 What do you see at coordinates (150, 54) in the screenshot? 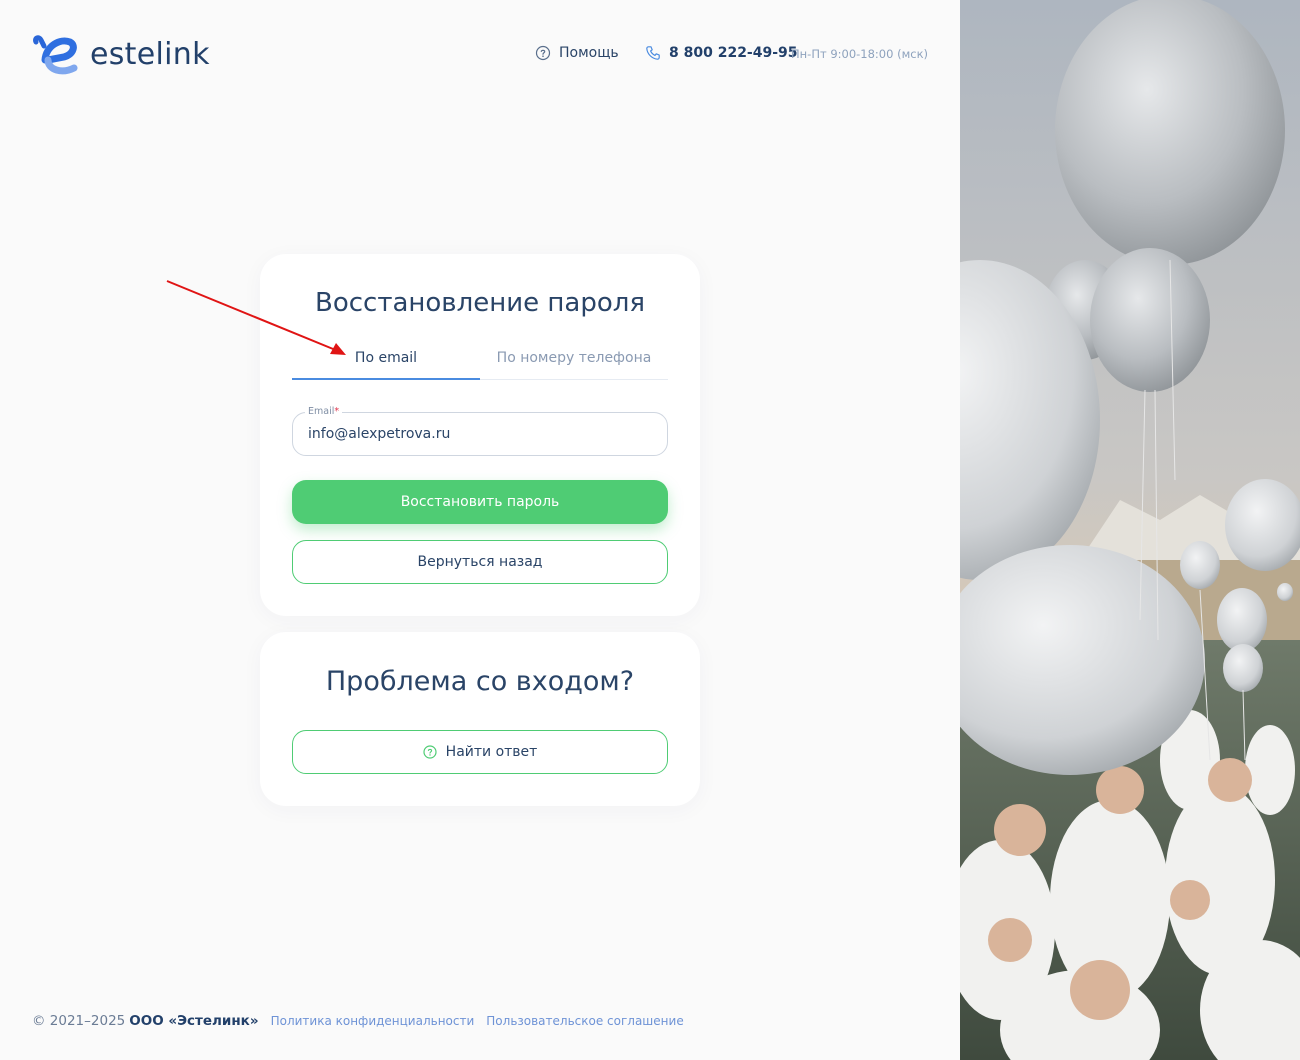
I see `logo-text: estelink` at bounding box center [150, 54].